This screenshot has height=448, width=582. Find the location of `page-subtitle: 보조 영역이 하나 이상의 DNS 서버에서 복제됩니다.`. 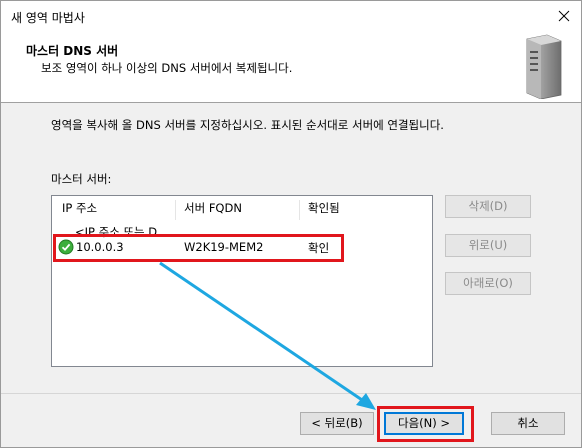

page-subtitle: 보조 영역이 하나 이상의 DNS 서버에서 복제됩니다. is located at coordinates (167, 68).